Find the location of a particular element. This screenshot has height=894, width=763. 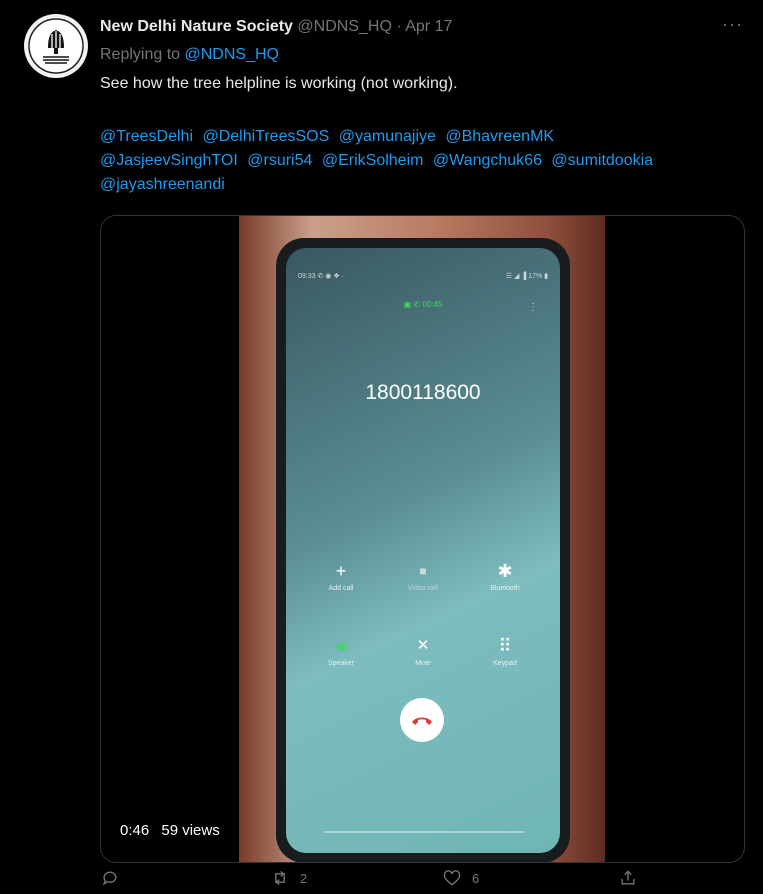

bluetooth-label: Bluetooth is located at coordinates (505, 588).